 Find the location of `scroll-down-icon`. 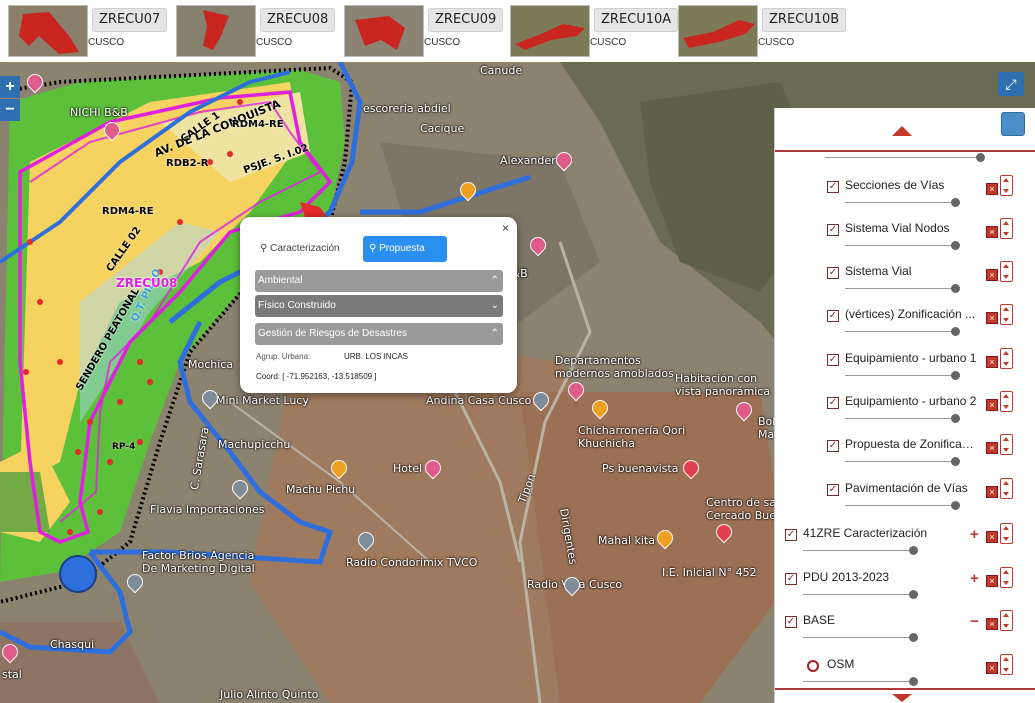

scroll-down-icon is located at coordinates (902, 698).